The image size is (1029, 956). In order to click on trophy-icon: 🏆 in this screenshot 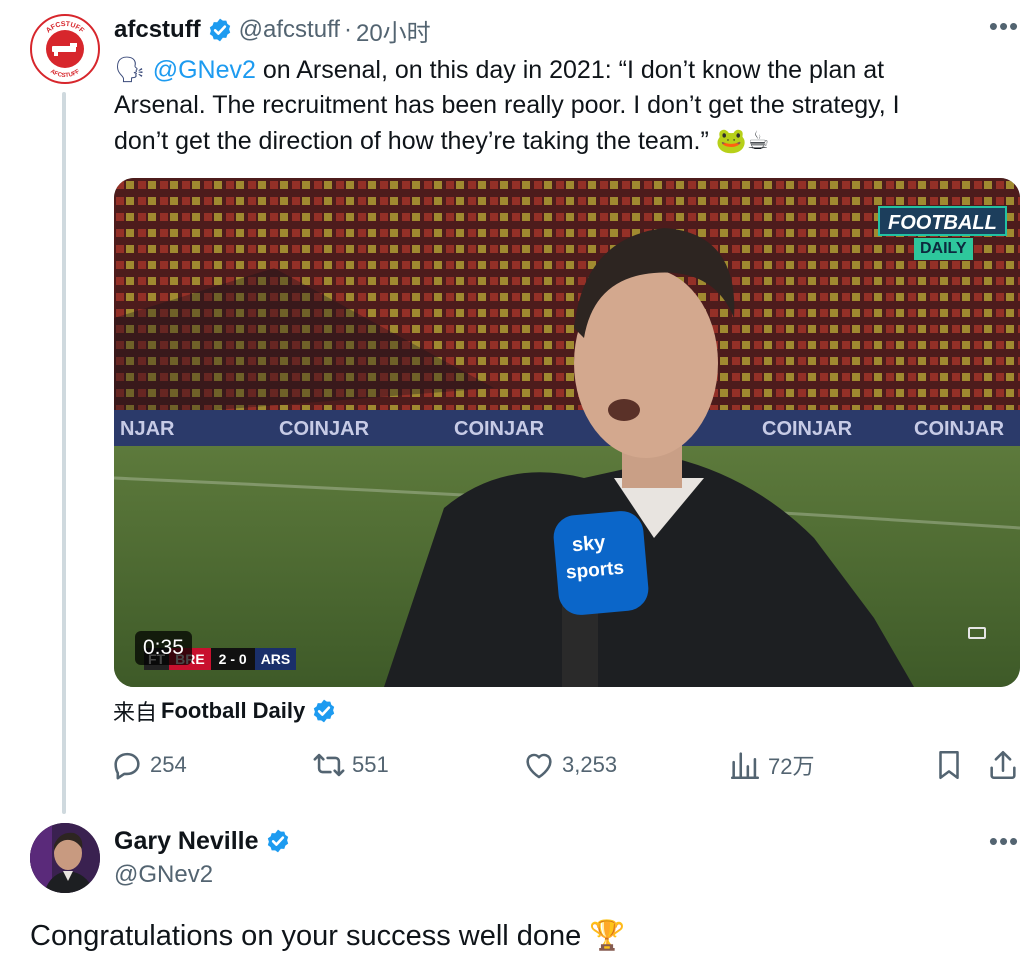, I will do `click(607, 935)`.